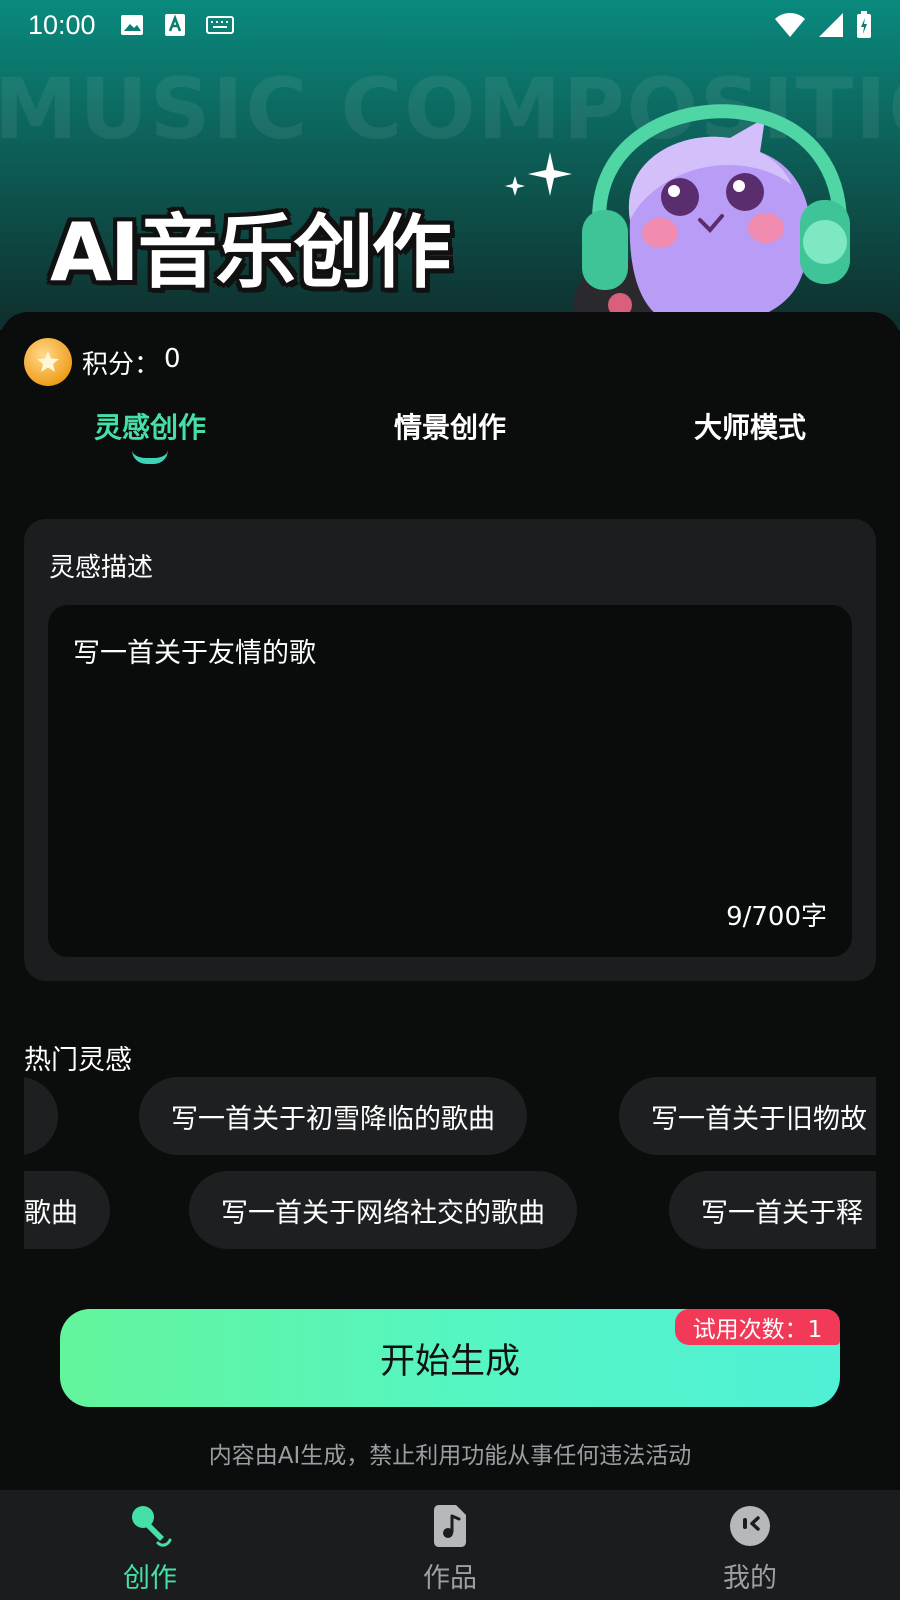 The width and height of the screenshot is (900, 1600). I want to click on status-bar: 10:00, so click(450, 25).